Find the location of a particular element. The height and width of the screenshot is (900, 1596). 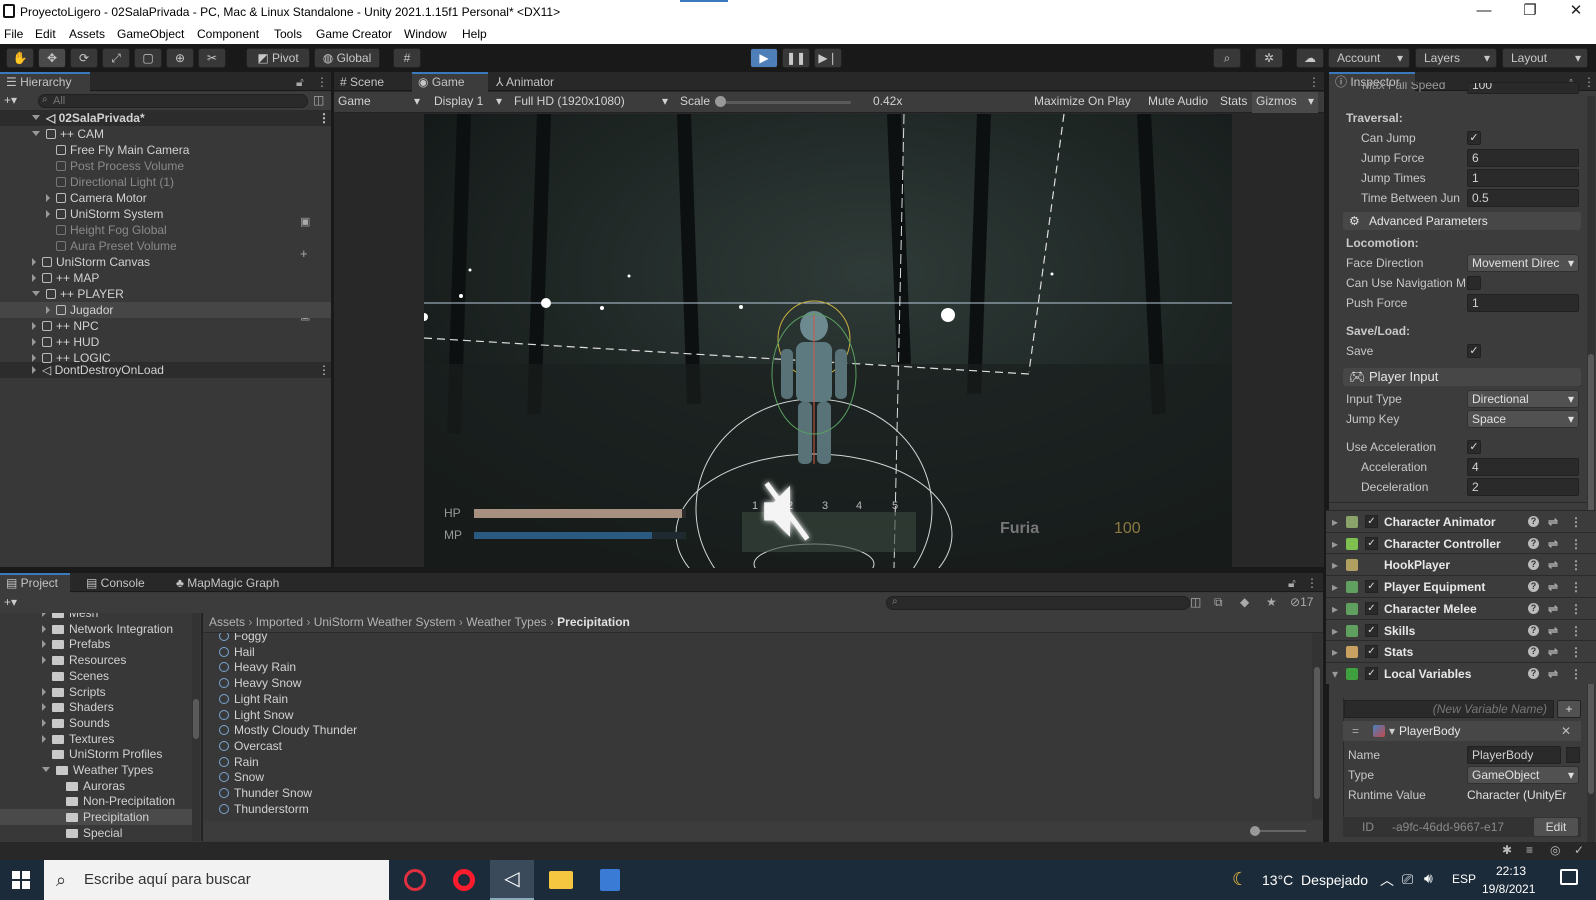

menu-tools: Tools is located at coordinates (288, 34).